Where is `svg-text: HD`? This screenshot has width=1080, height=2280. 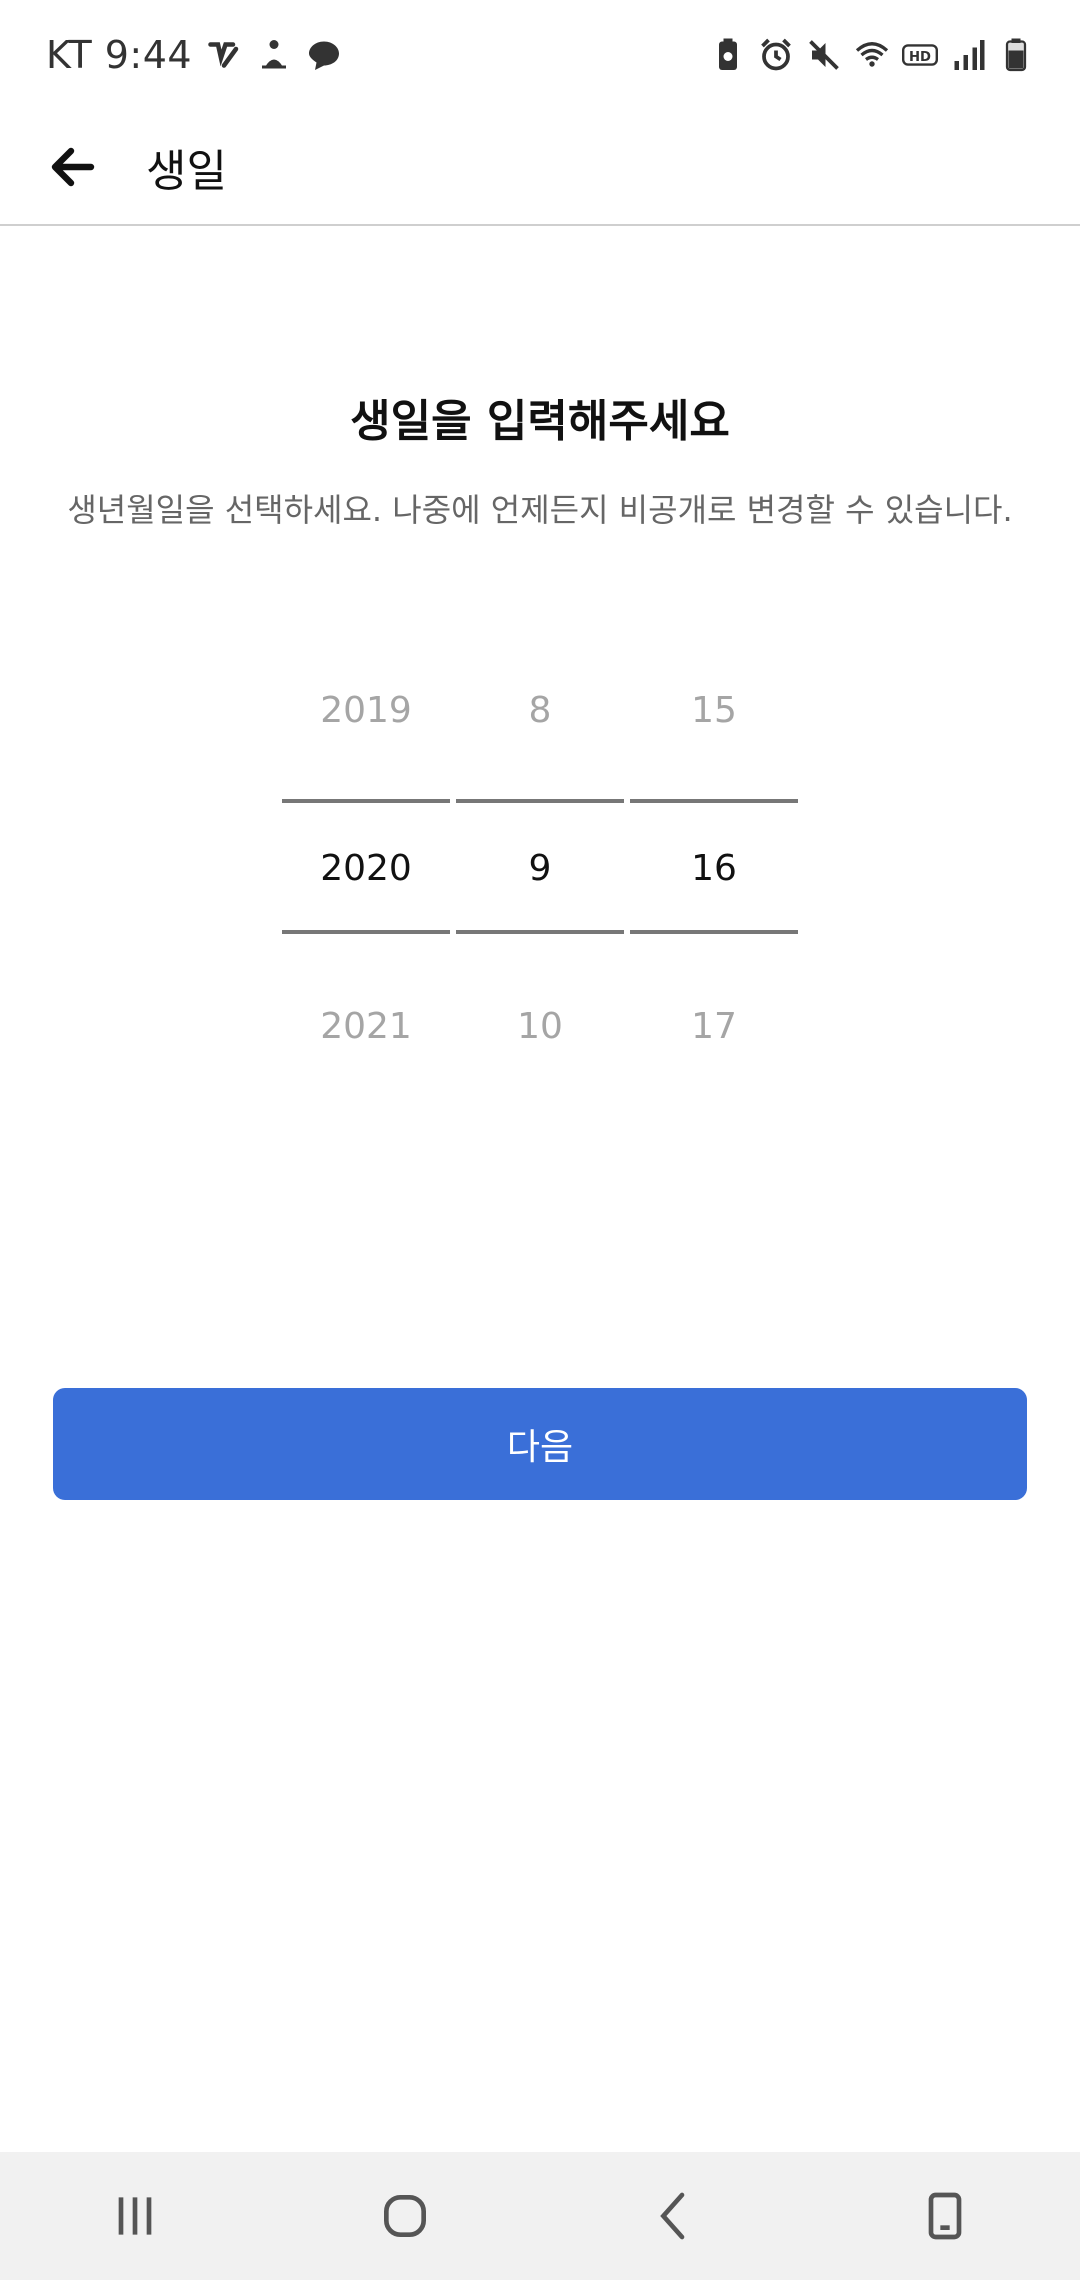
svg-text: HD is located at coordinates (920, 57).